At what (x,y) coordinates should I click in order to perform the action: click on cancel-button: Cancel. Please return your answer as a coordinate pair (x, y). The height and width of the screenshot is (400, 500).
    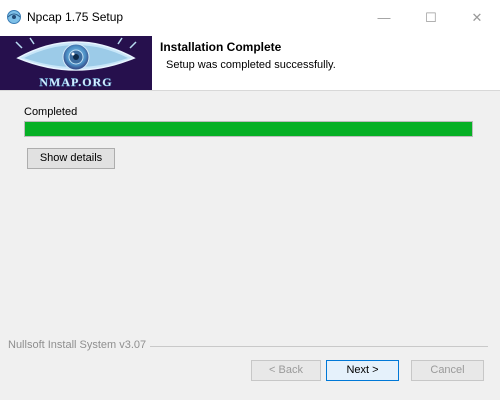
    Looking at the image, I should click on (447, 370).